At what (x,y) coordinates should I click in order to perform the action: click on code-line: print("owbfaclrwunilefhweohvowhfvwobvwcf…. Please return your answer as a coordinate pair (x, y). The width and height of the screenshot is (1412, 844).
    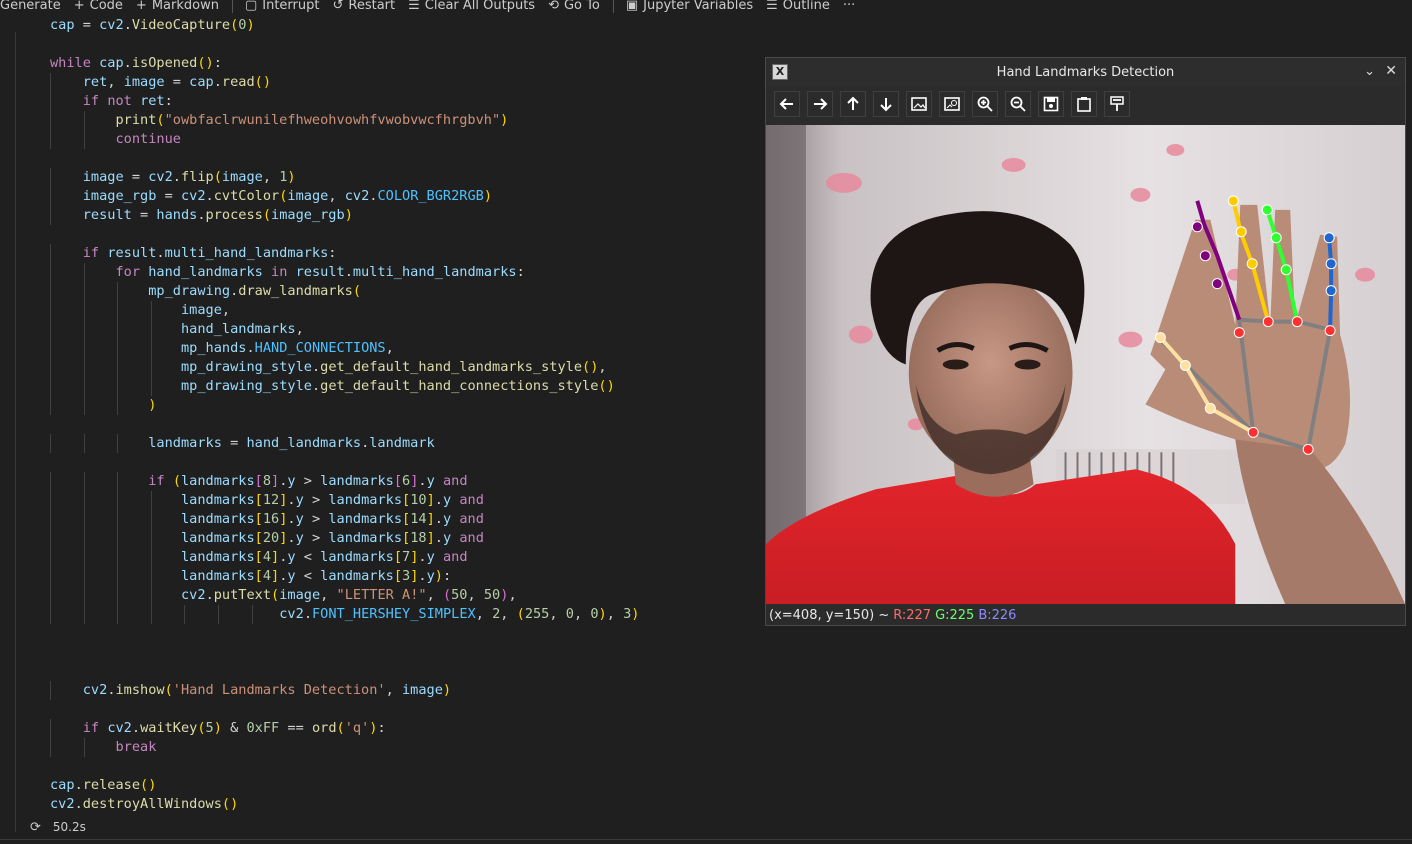
    Looking at the image, I should click on (279, 120).